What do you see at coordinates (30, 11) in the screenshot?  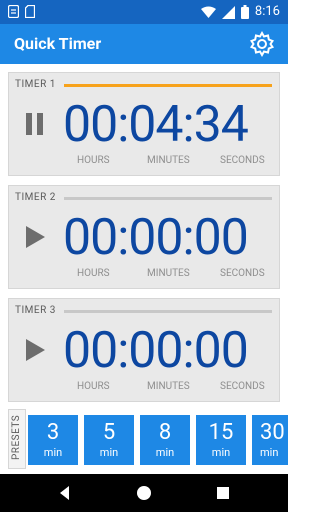 I see `sd-card-icon` at bounding box center [30, 11].